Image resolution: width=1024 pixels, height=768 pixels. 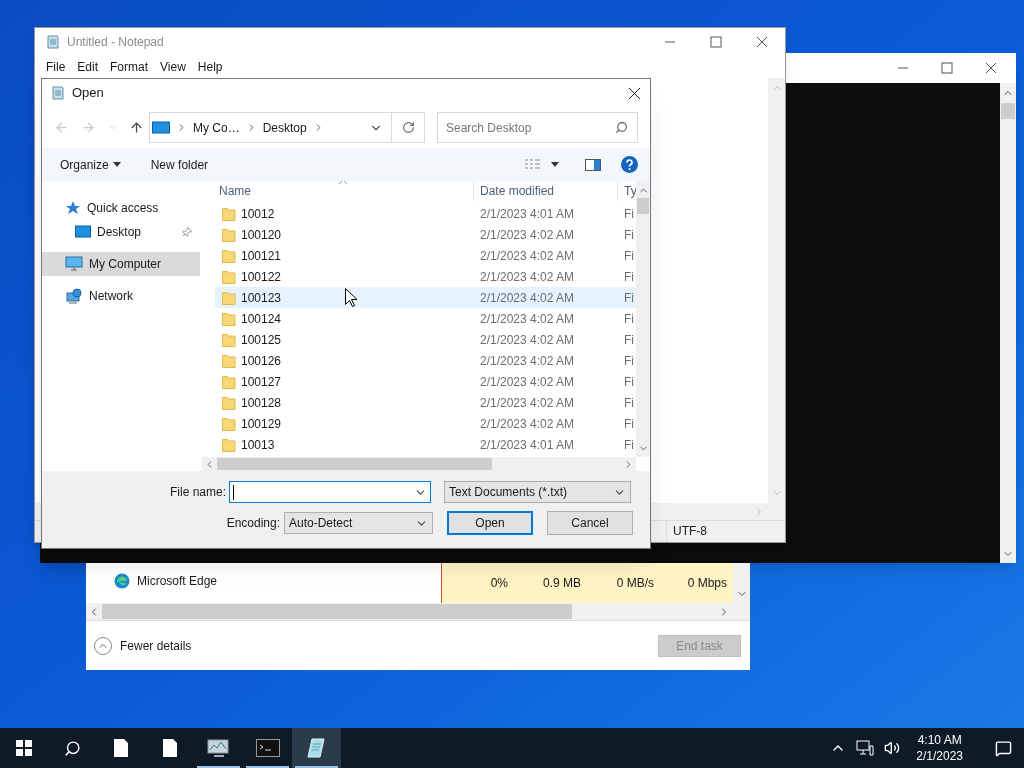 What do you see at coordinates (261, 424) in the screenshot?
I see `file-name: 100129` at bounding box center [261, 424].